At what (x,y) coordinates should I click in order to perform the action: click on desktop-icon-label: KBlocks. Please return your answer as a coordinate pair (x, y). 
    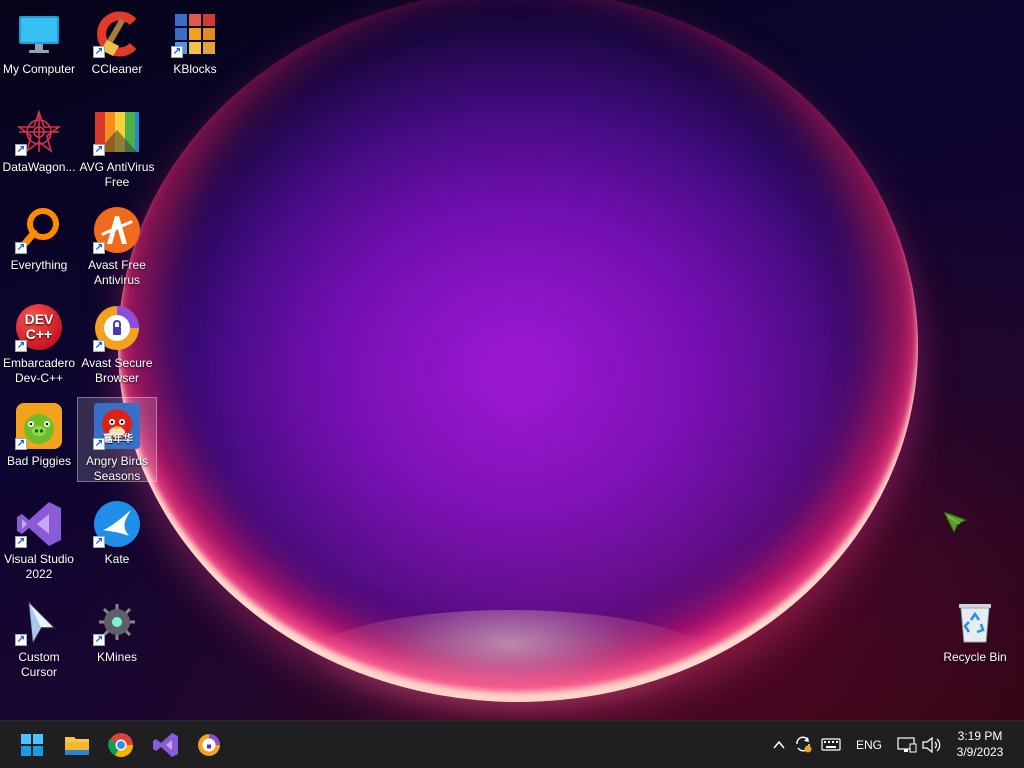
    Looking at the image, I should click on (195, 69).